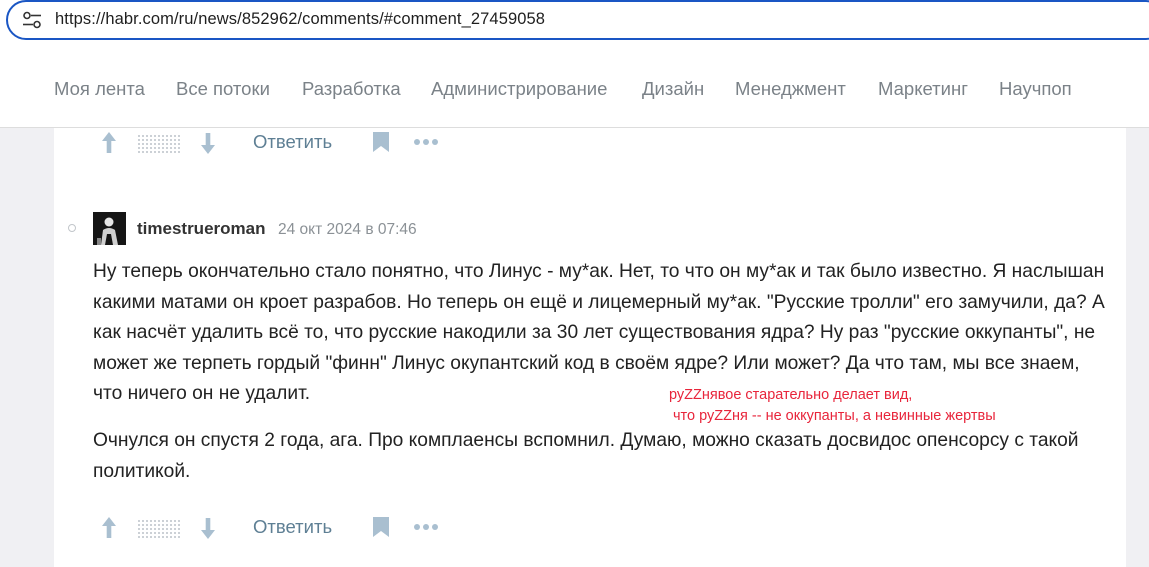  Describe the element at coordinates (790, 89) in the screenshot. I see `nav-item-management: Менеджмент` at that location.